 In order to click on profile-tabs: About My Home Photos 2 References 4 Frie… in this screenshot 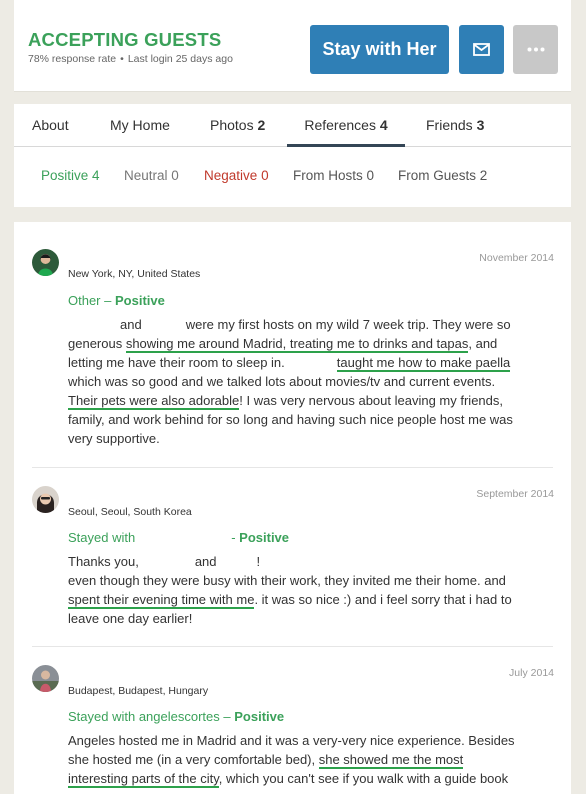, I will do `click(292, 125)`.